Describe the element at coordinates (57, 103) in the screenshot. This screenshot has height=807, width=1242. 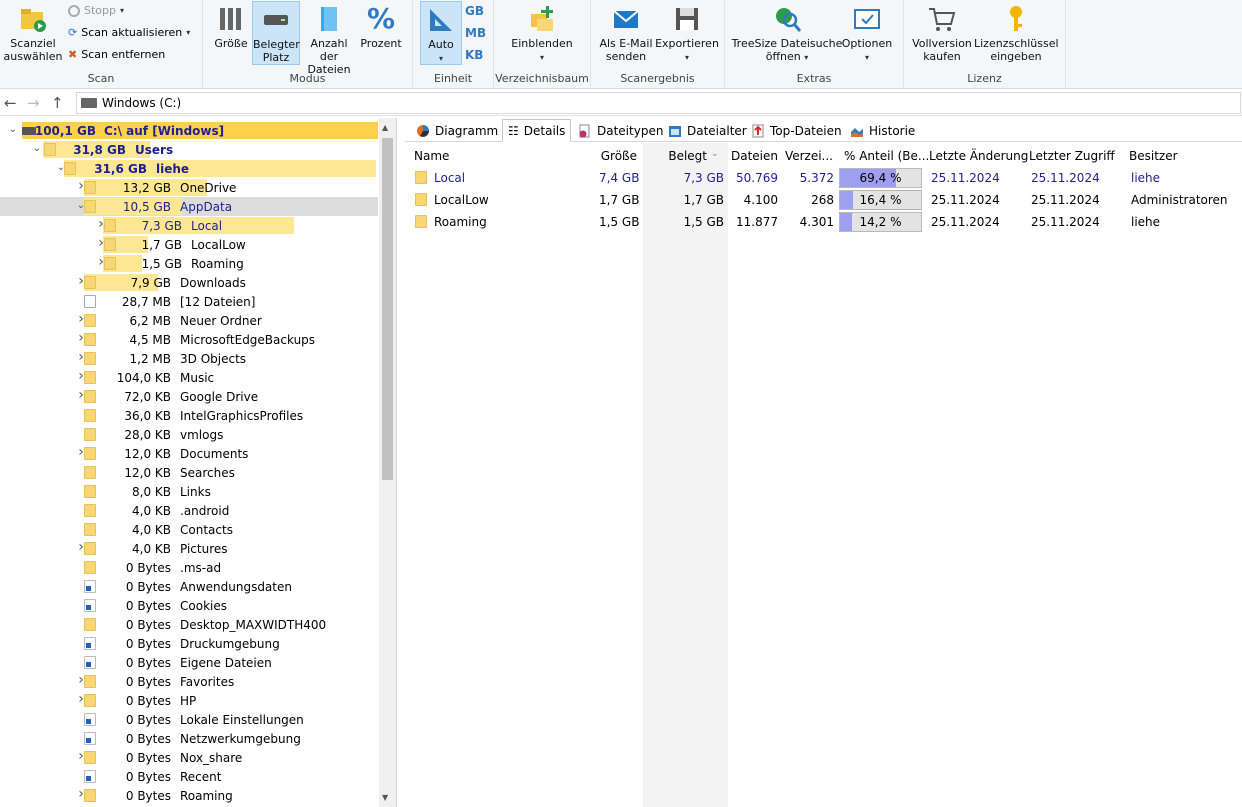
I see `up-arrow-icon: ↑` at that location.